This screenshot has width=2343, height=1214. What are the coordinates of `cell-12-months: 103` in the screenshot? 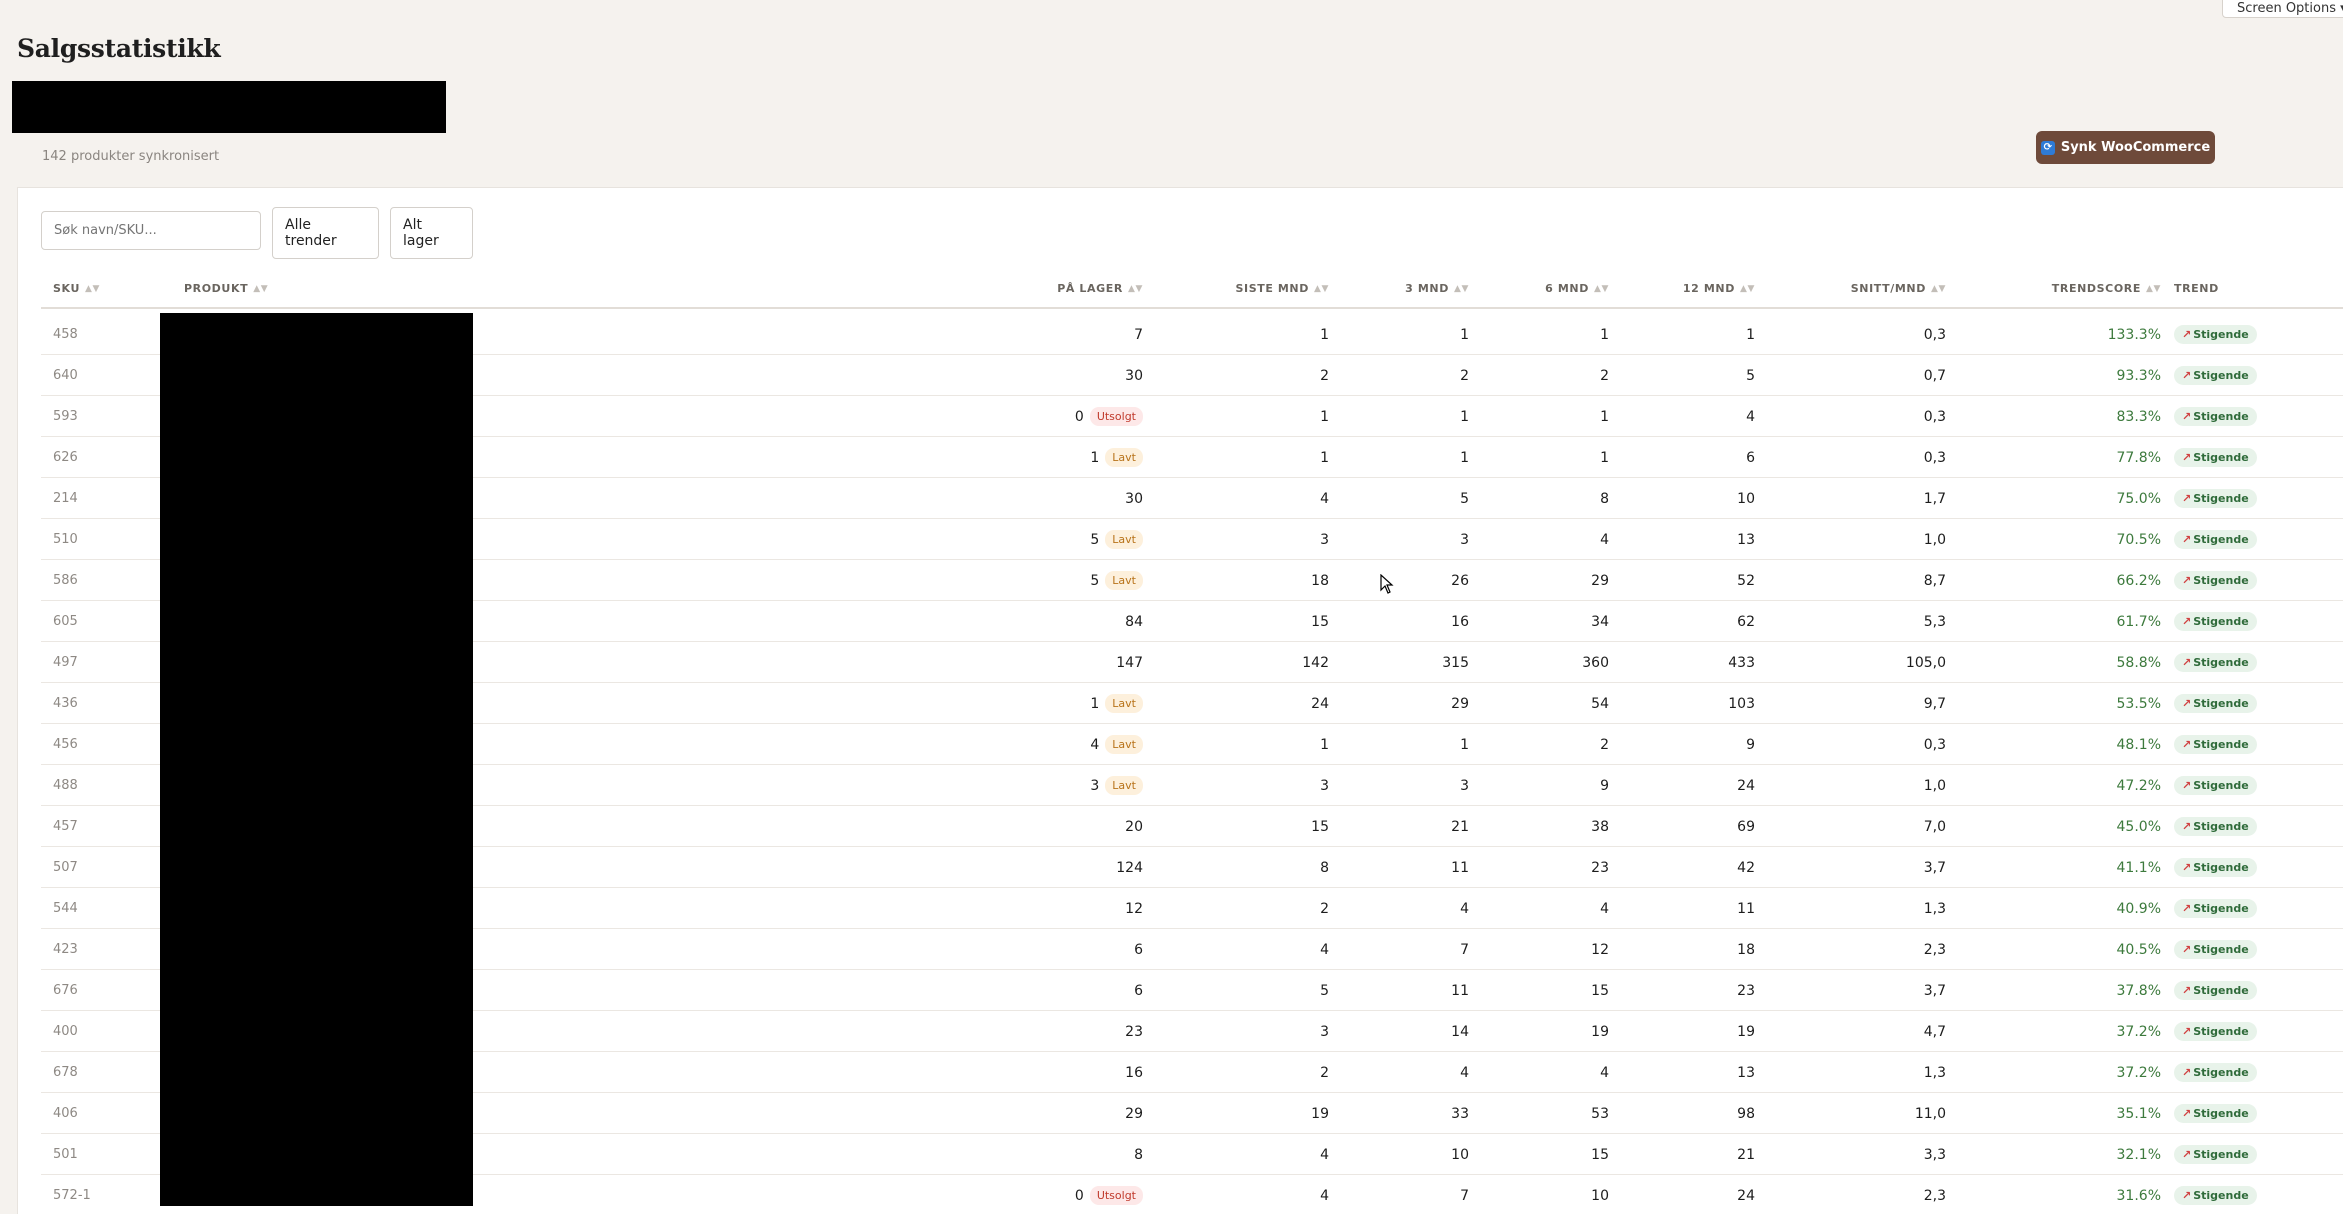 It's located at (1741, 703).